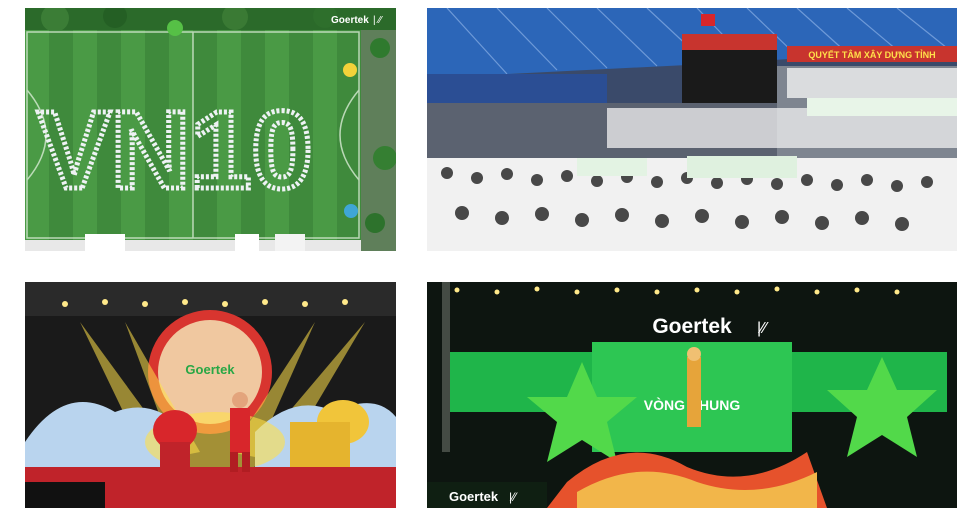  I want to click on goertek-watermark: Goertek, so click(350, 20).